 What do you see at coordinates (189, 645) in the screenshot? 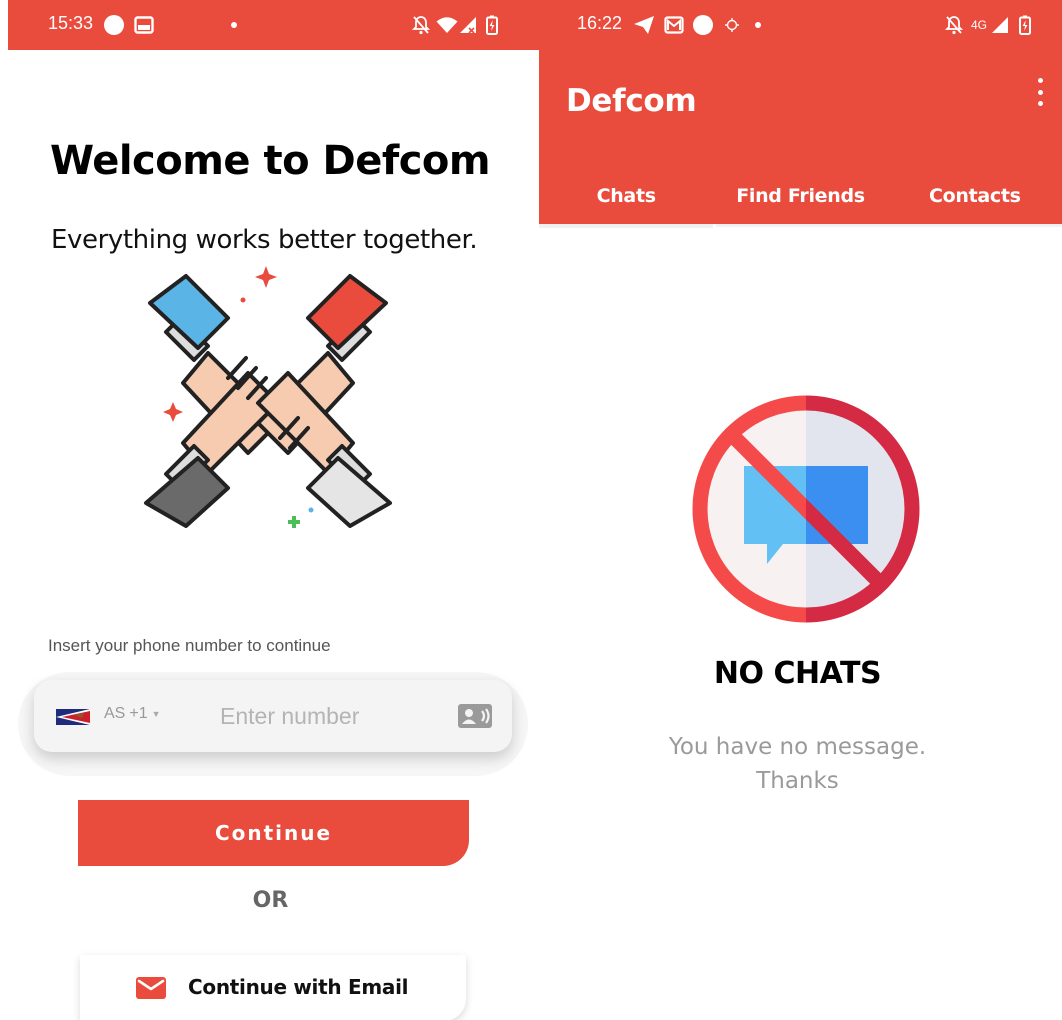
I see `phone-label: Insert your phone number to continue` at bounding box center [189, 645].